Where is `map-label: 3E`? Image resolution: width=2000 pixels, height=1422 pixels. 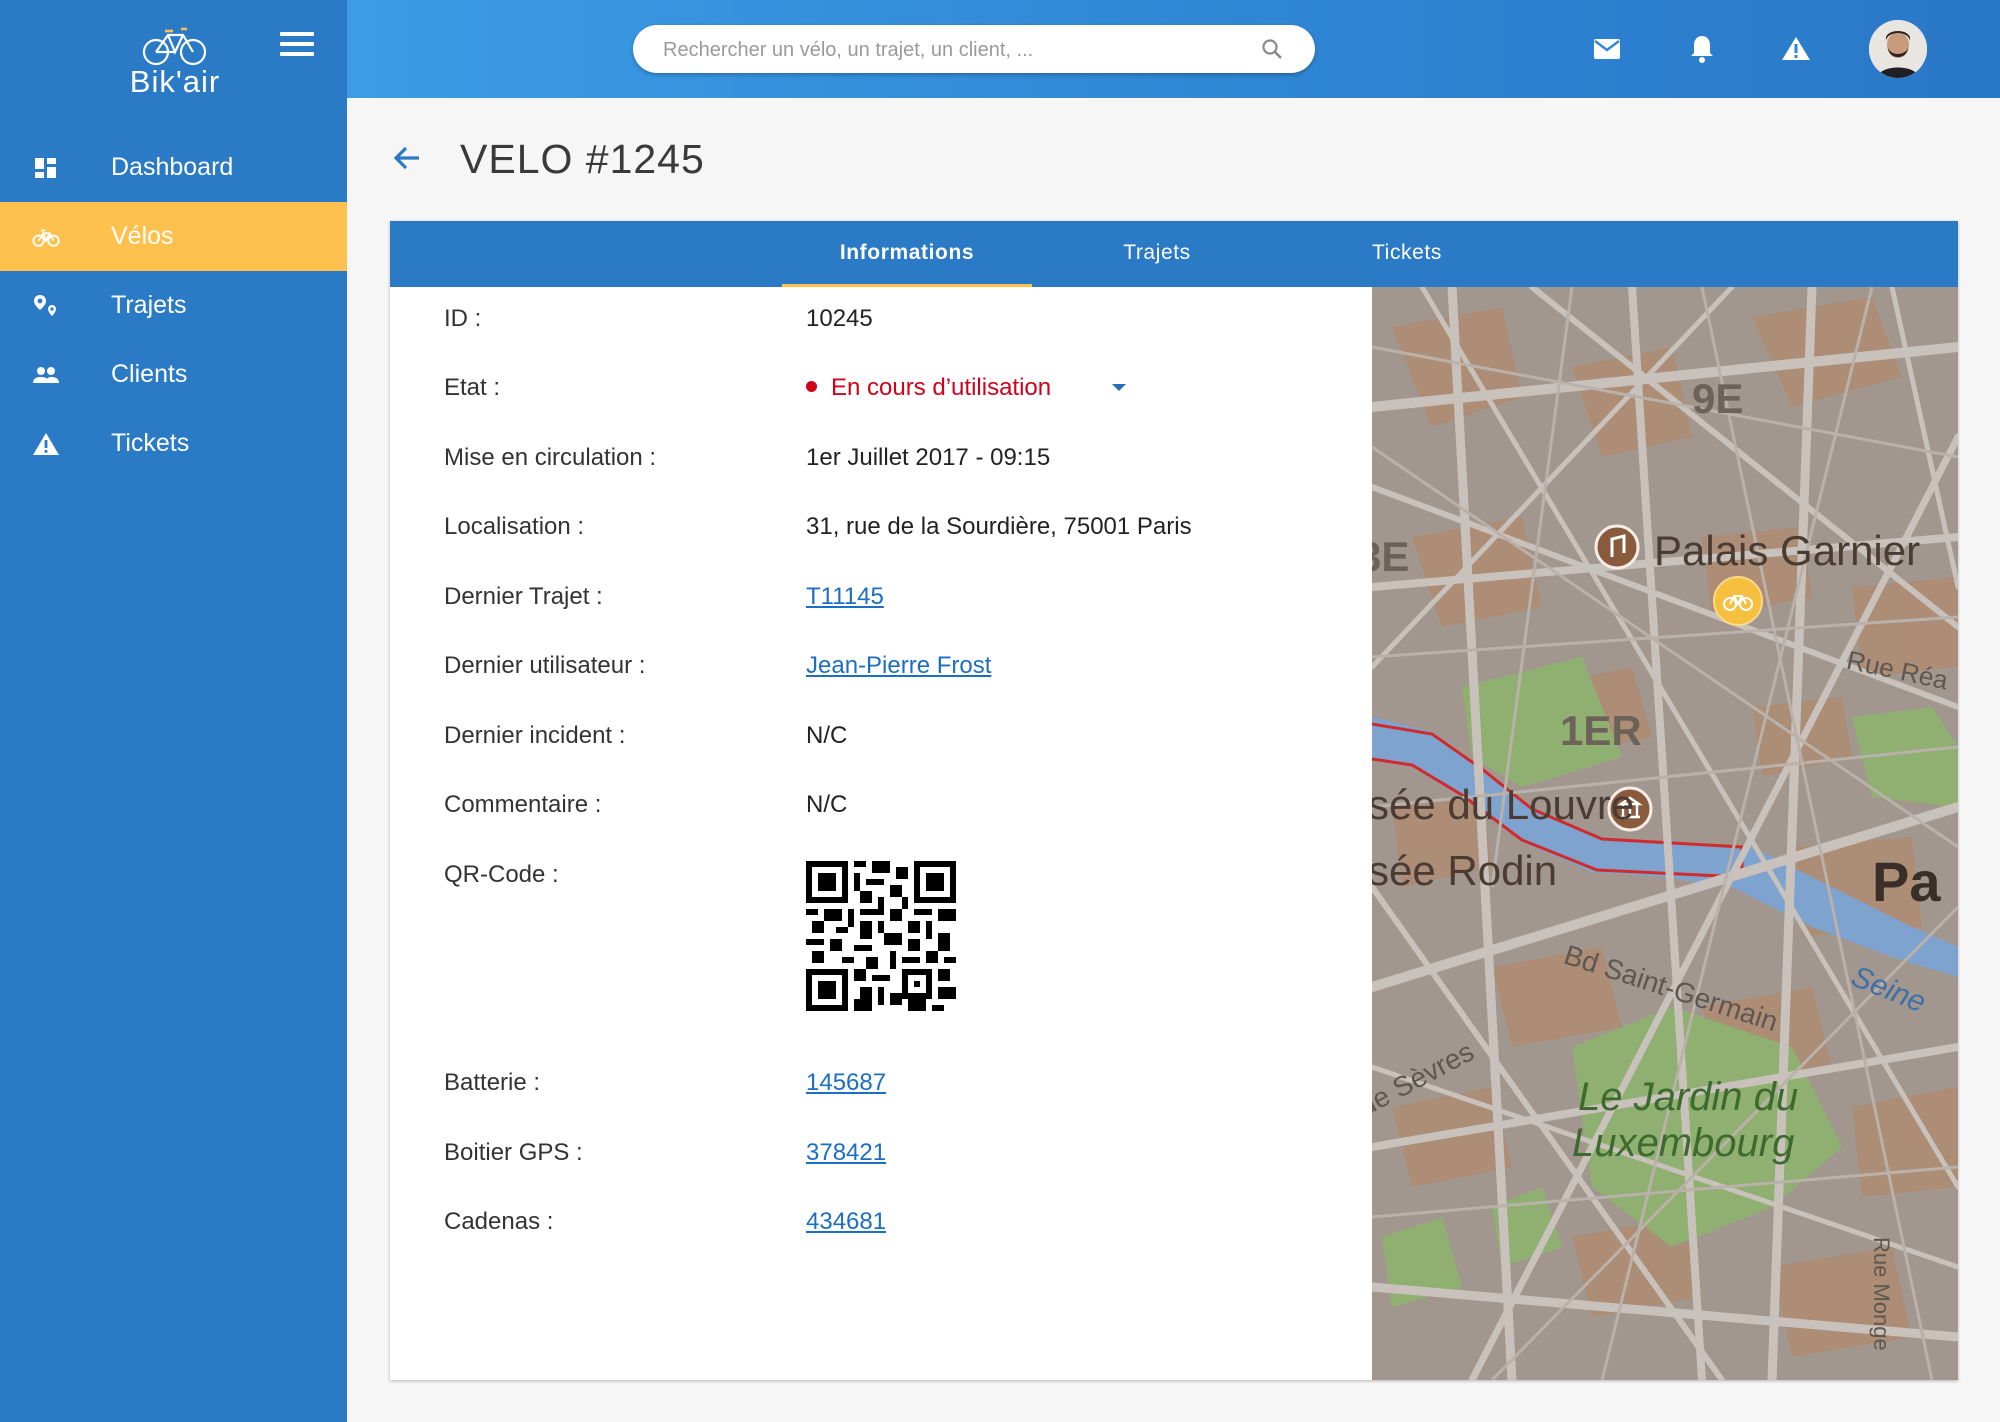
map-label: 3E is located at coordinates (1391, 556).